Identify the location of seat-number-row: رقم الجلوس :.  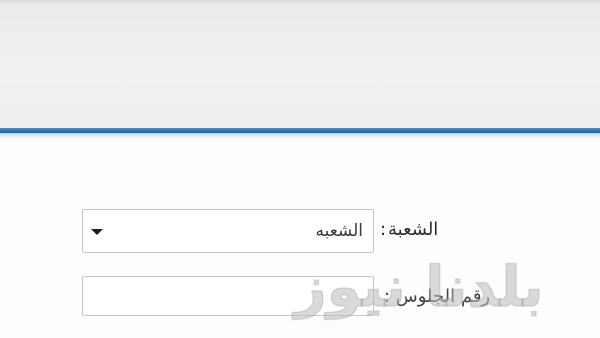
(292, 296).